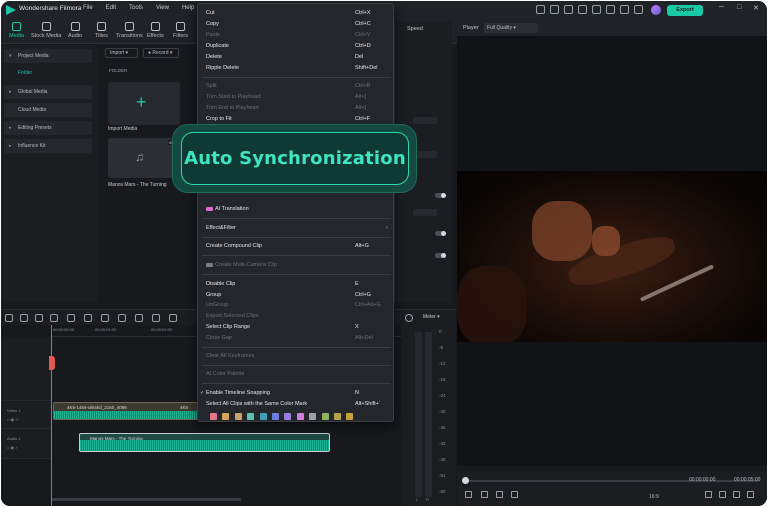 This screenshot has height=507, width=768. What do you see at coordinates (582, 9) in the screenshot?
I see `monitor-icon` at bounding box center [582, 9].